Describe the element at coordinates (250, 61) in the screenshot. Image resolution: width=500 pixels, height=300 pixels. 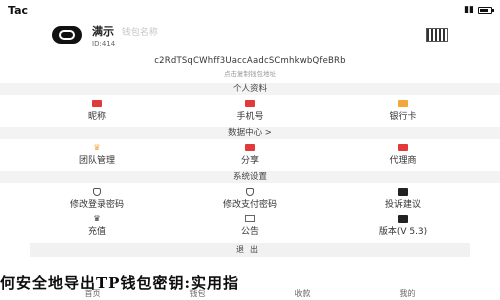
I see `wallet-address: c2RdTSqCWhff3UaccAadcSCmhkwbQfeBRb` at that location.